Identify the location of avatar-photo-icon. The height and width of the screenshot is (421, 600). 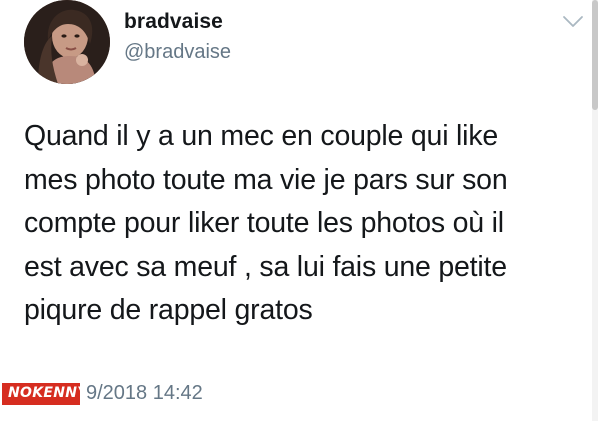
(67, 42).